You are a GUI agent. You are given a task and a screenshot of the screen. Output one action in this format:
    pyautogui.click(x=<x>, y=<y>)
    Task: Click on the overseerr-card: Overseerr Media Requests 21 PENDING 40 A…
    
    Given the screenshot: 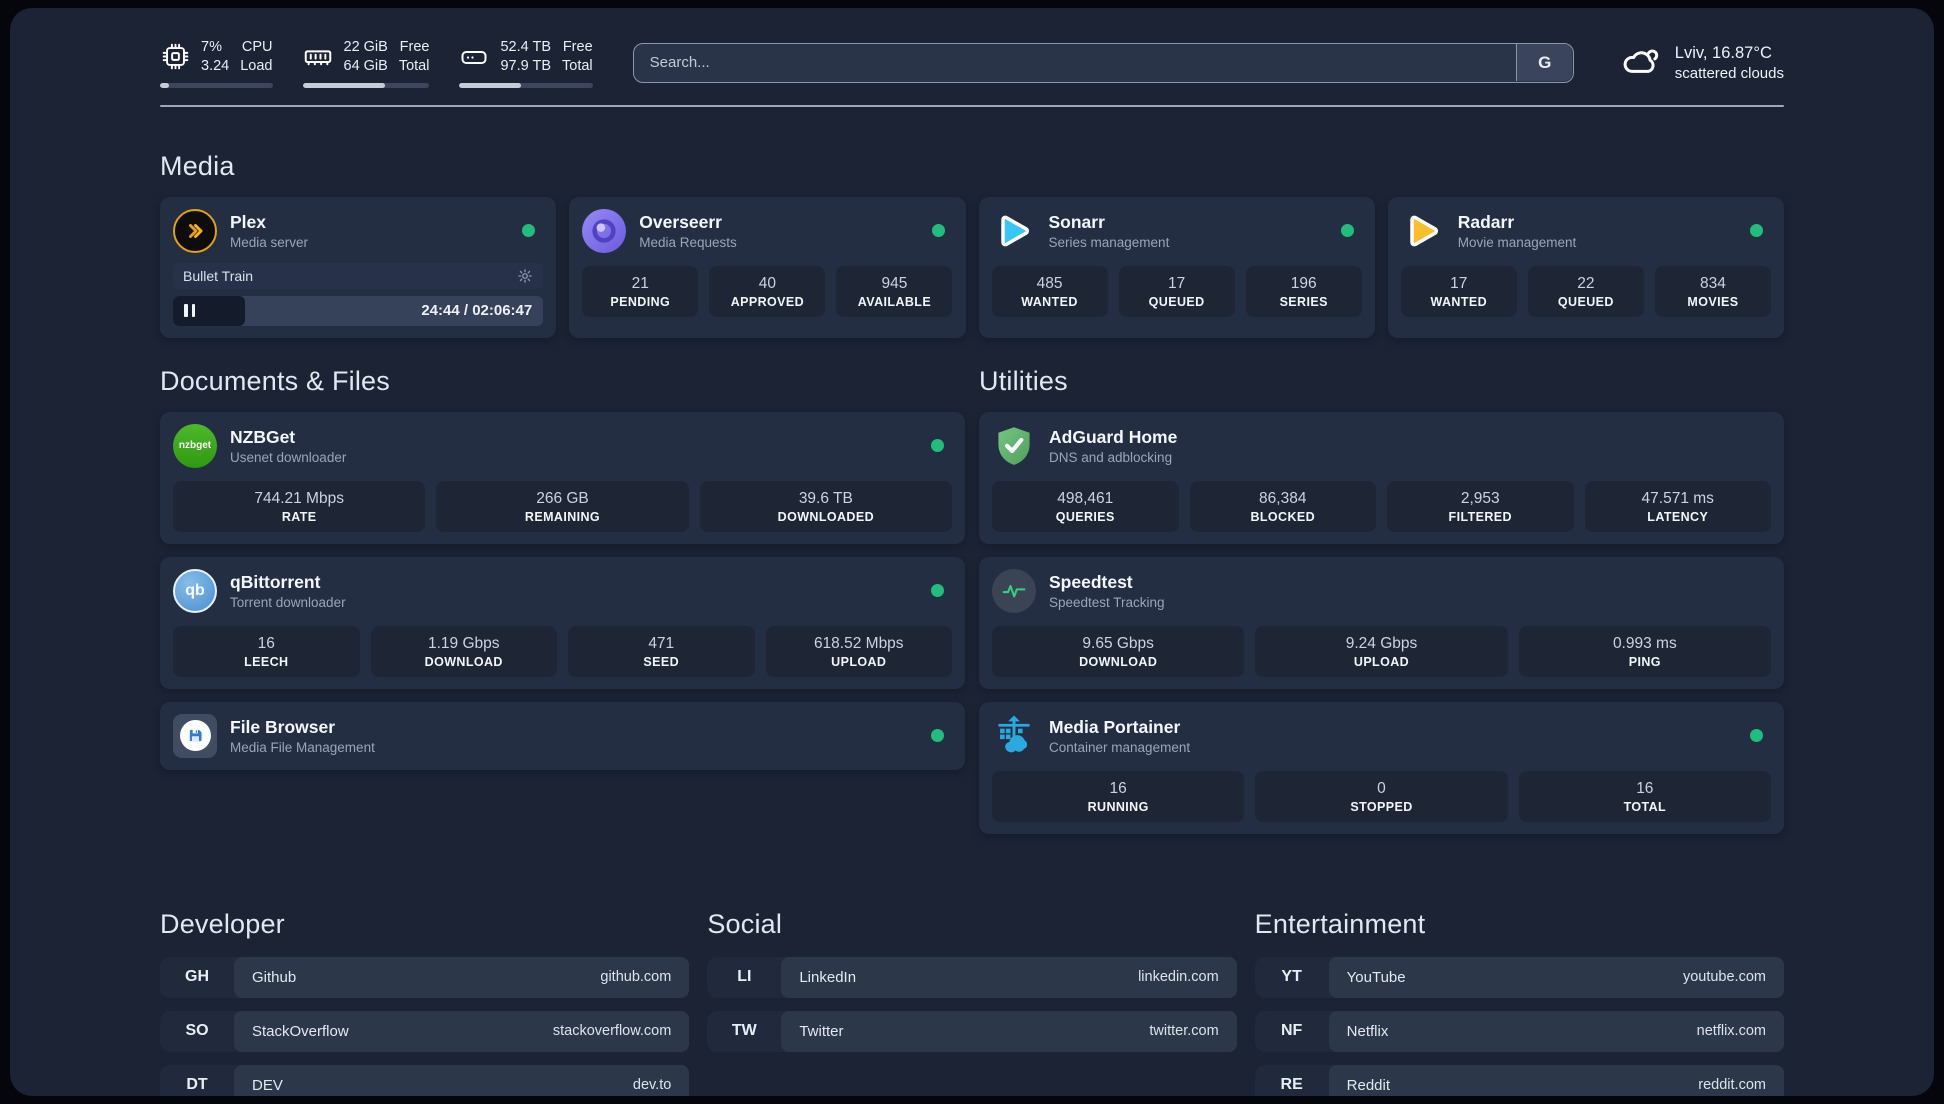 What is the action you would take?
    pyautogui.click(x=767, y=267)
    